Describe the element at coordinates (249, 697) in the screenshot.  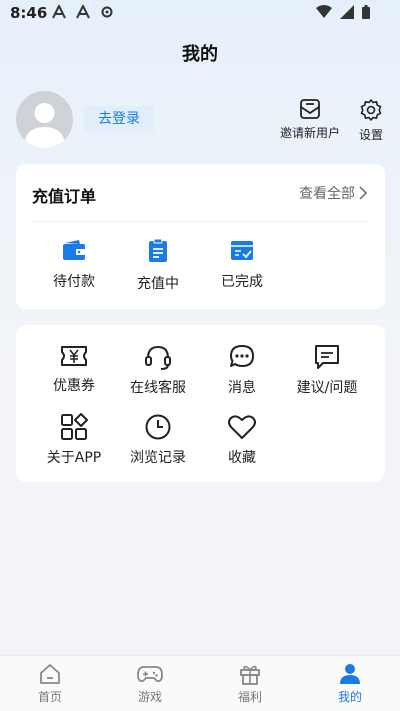
I see `tab-label: 福利` at that location.